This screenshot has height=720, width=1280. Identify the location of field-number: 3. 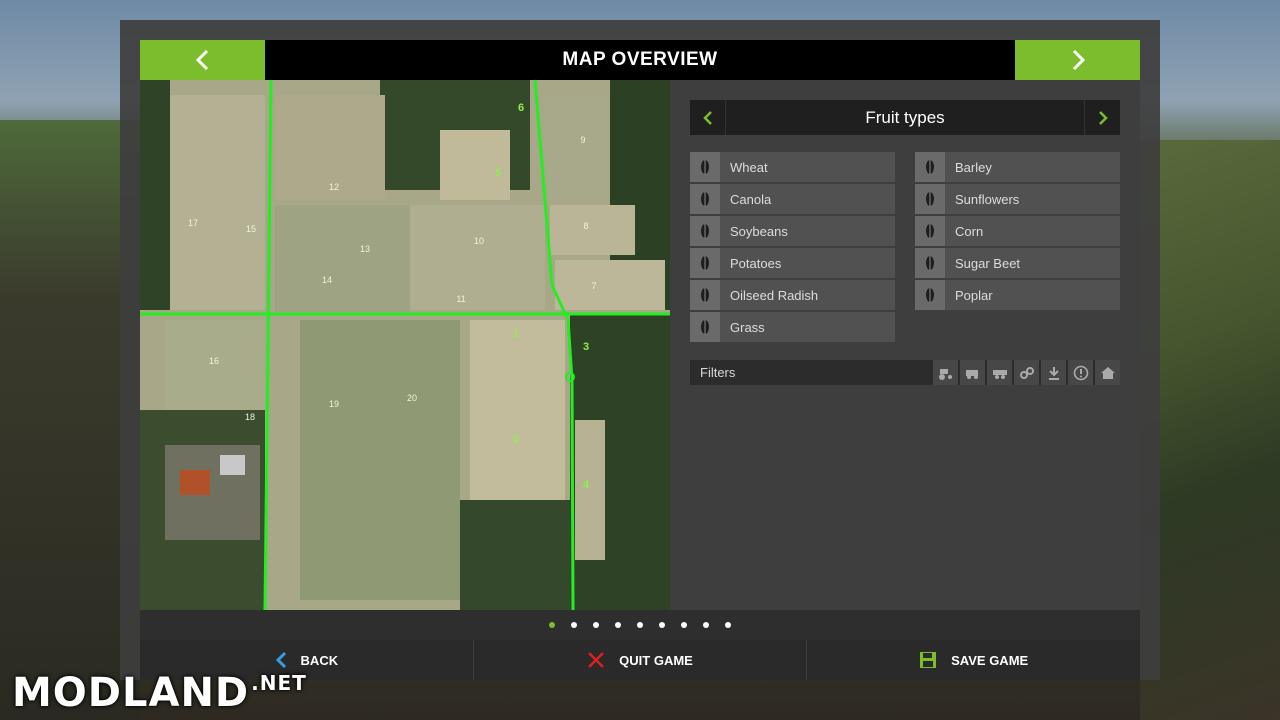
(586, 347).